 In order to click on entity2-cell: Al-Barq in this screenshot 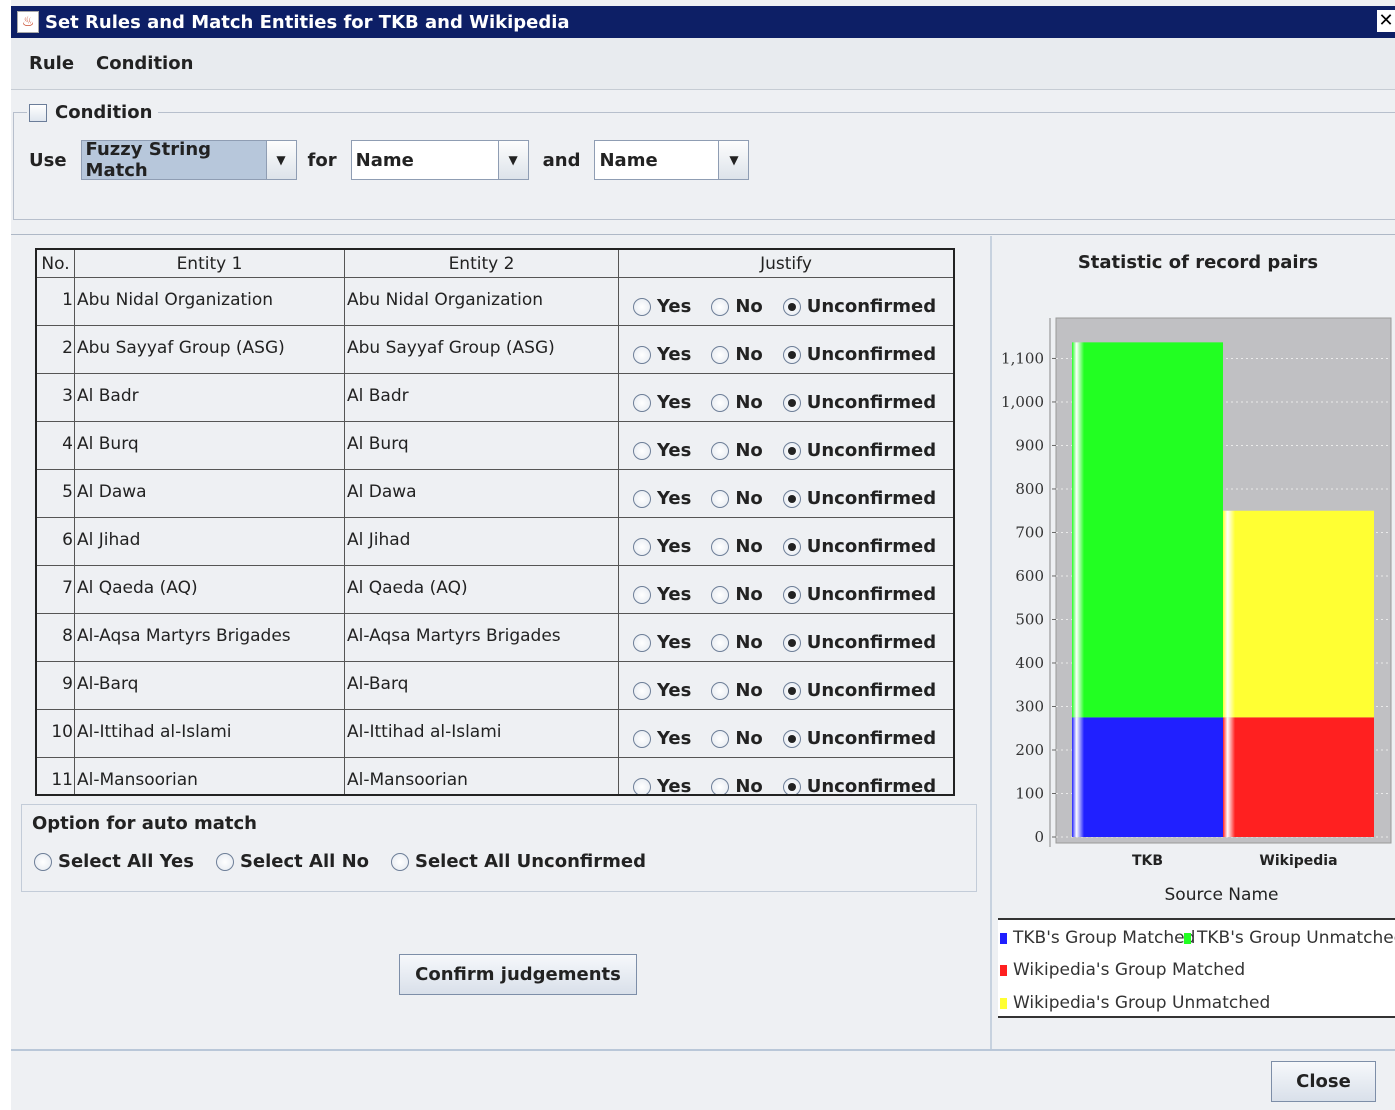, I will do `click(482, 686)`.